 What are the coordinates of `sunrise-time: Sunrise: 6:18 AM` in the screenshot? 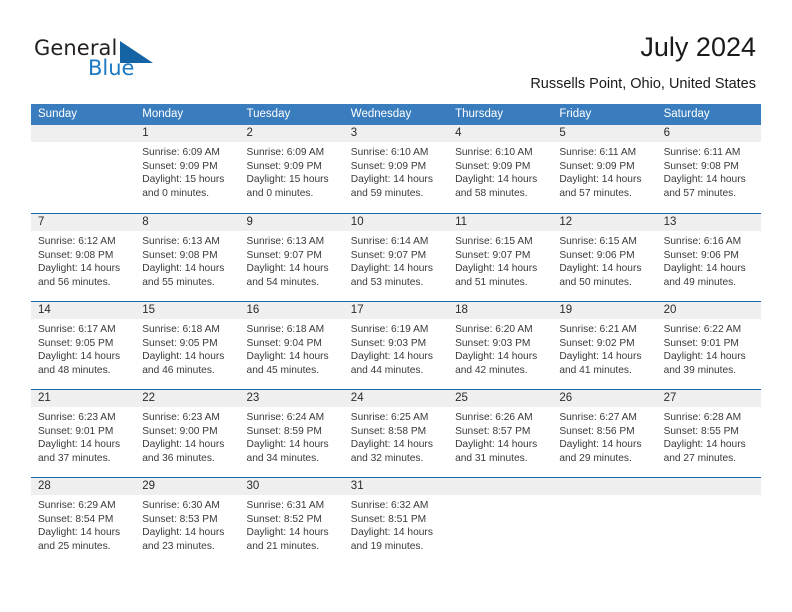 It's located at (285, 329).